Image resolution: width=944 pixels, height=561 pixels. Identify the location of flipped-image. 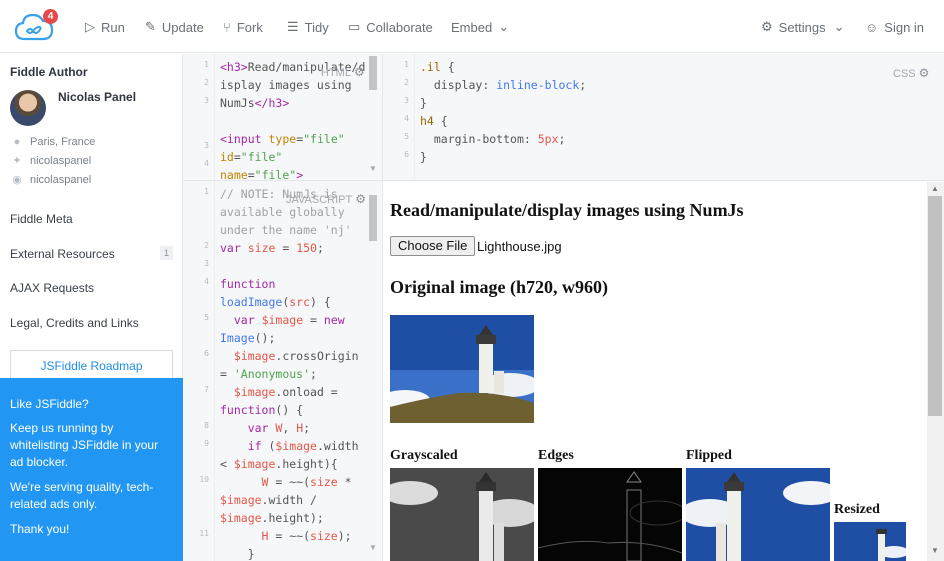
(758, 514).